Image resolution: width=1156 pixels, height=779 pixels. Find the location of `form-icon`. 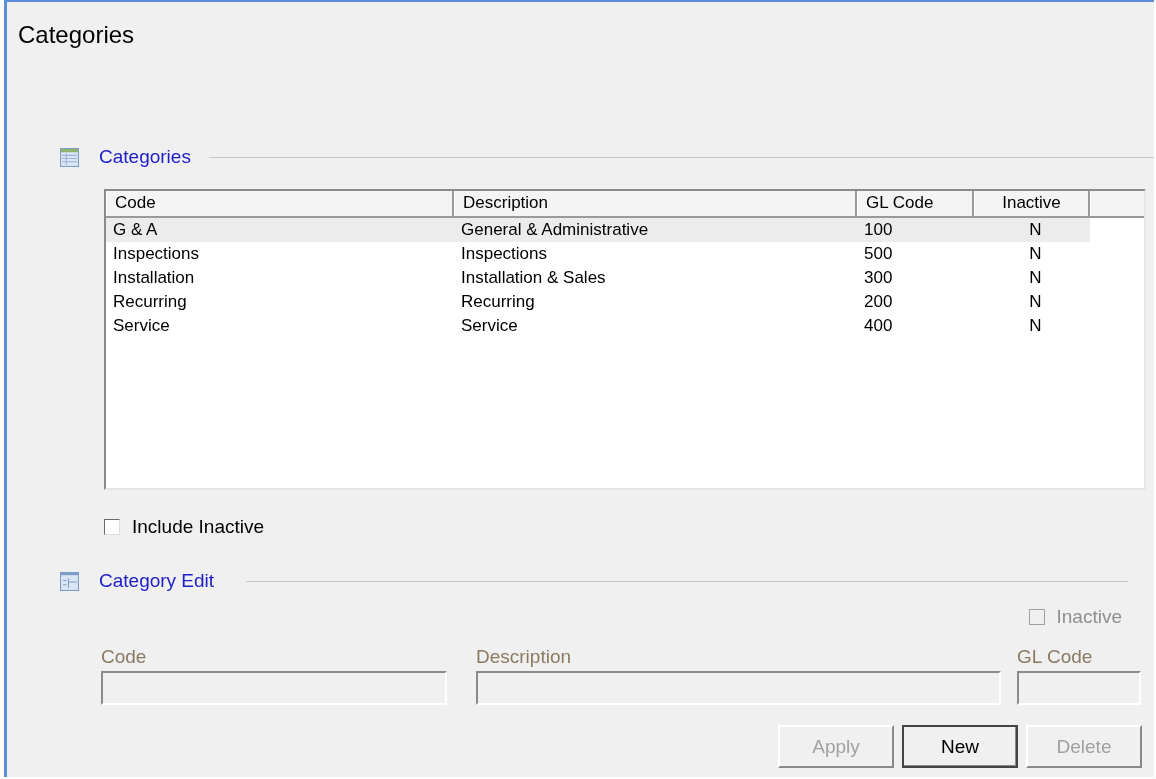

form-icon is located at coordinates (69, 581).